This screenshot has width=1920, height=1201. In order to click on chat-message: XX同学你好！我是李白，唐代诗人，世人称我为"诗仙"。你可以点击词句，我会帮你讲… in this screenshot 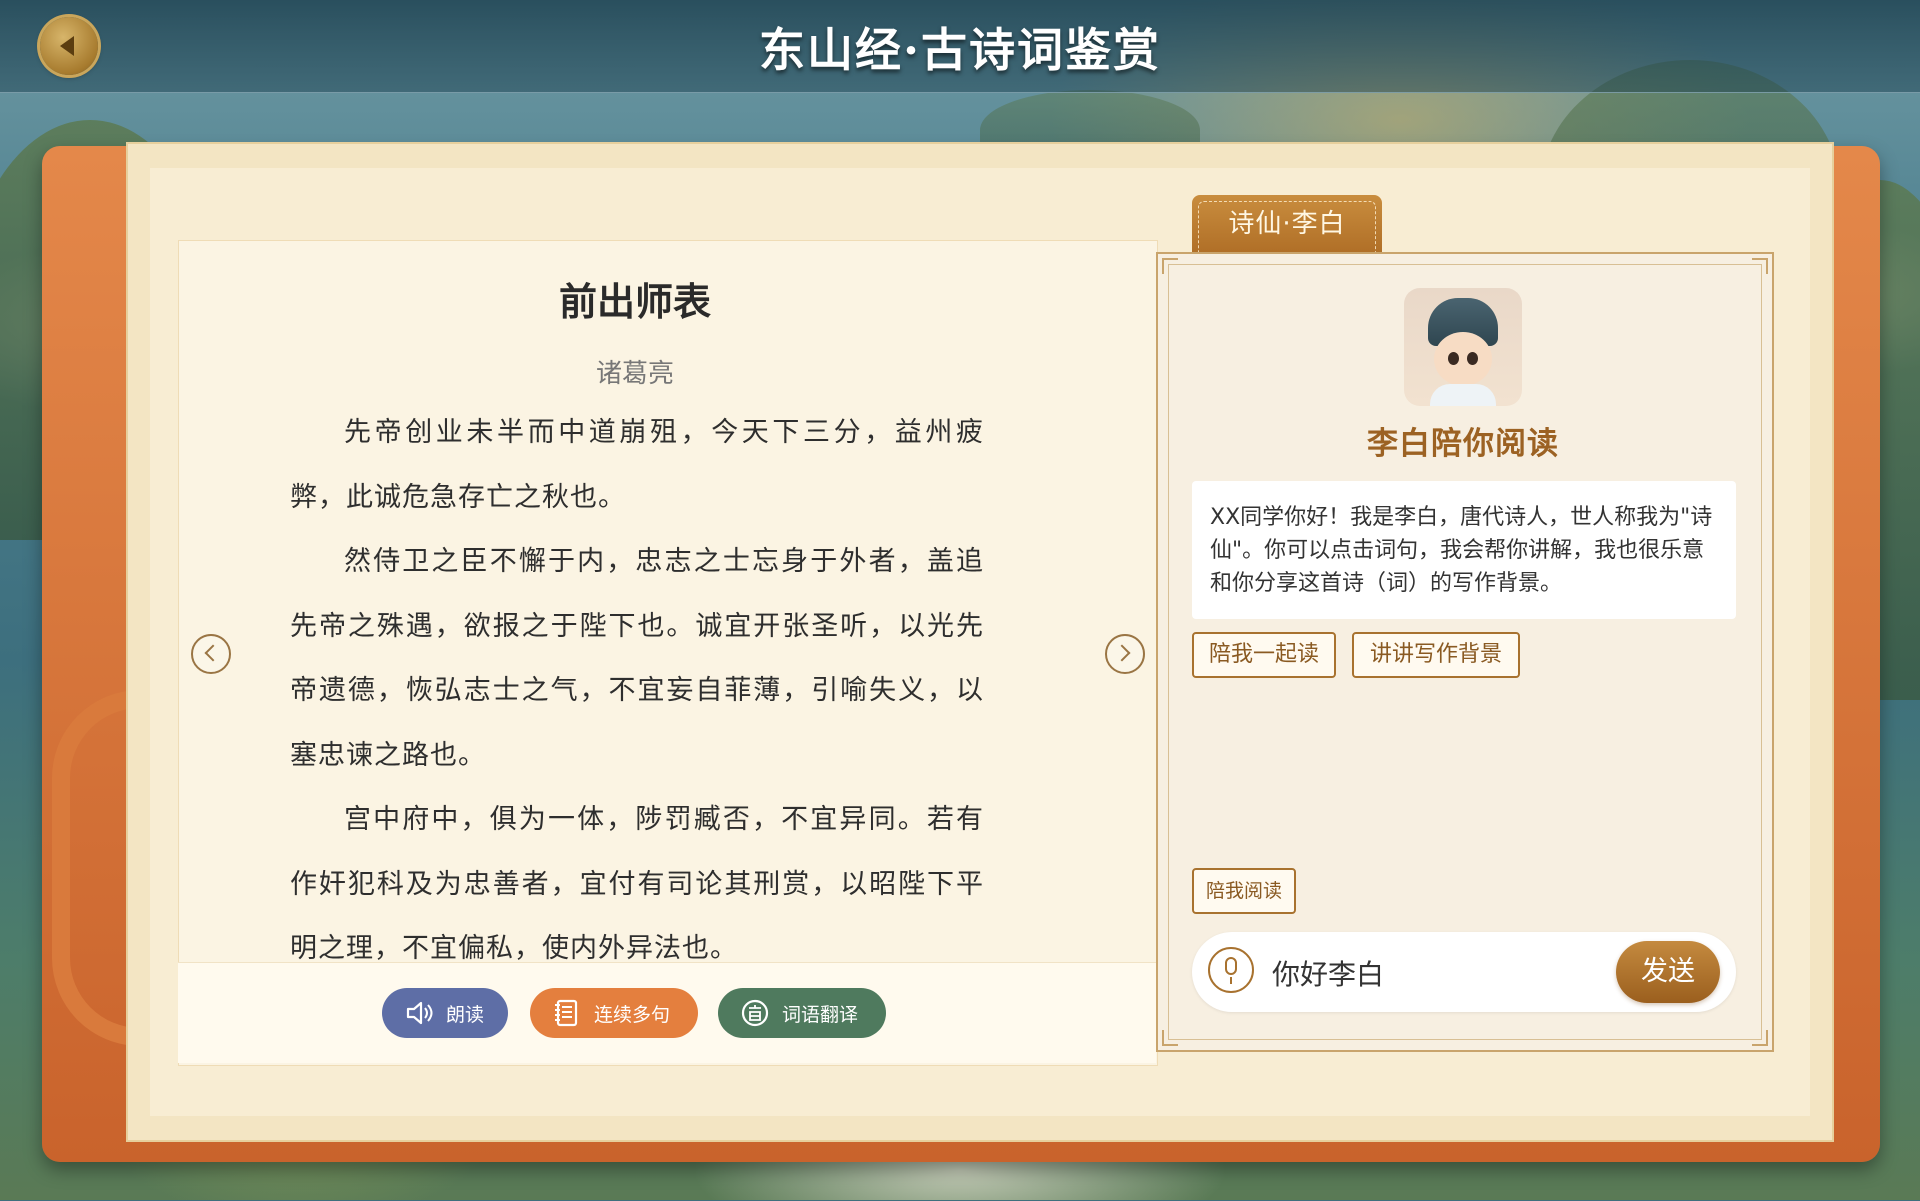, I will do `click(1464, 550)`.